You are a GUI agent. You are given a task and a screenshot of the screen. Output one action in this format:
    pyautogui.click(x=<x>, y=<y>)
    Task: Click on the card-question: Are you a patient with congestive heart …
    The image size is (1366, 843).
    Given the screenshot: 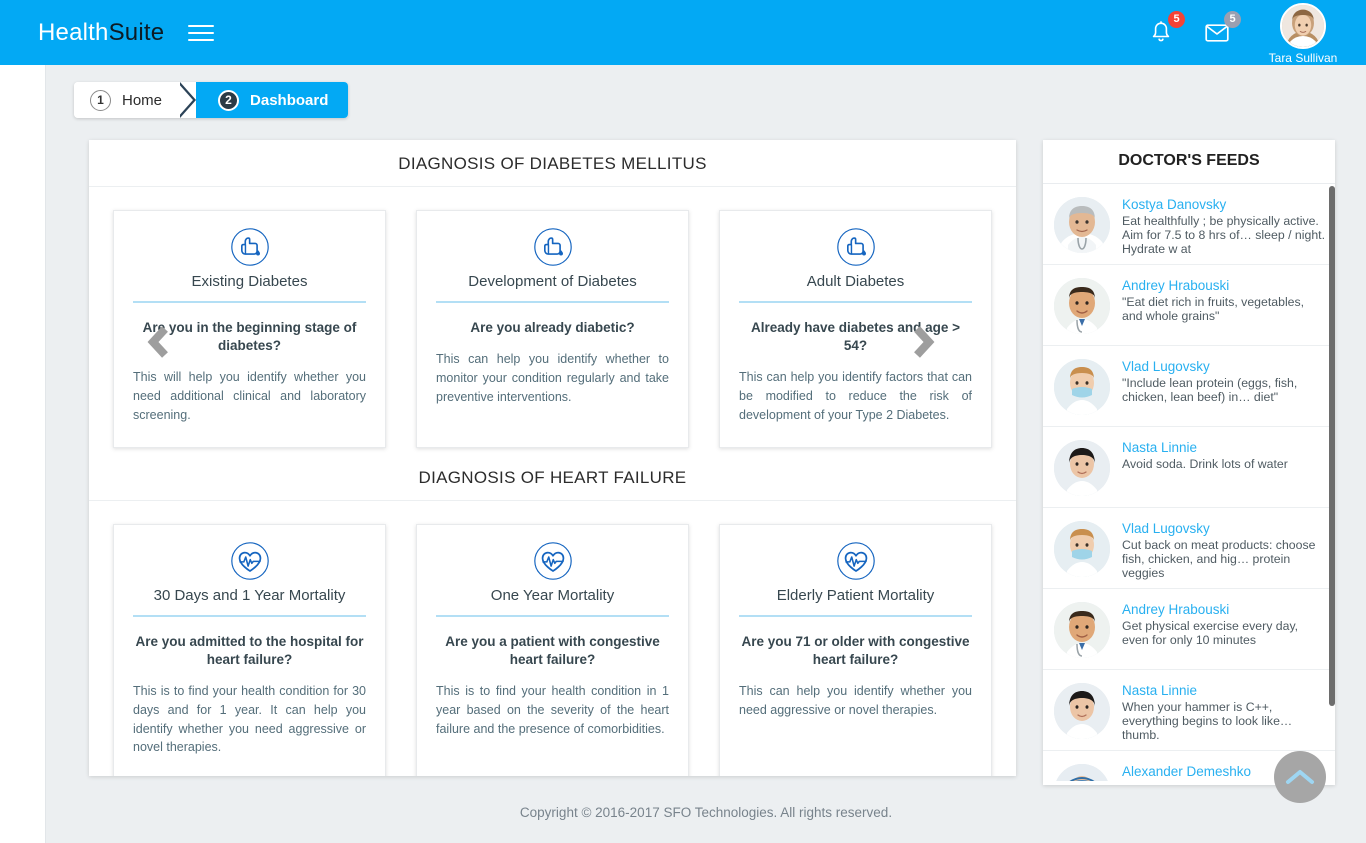 What is the action you would take?
    pyautogui.click(x=552, y=650)
    